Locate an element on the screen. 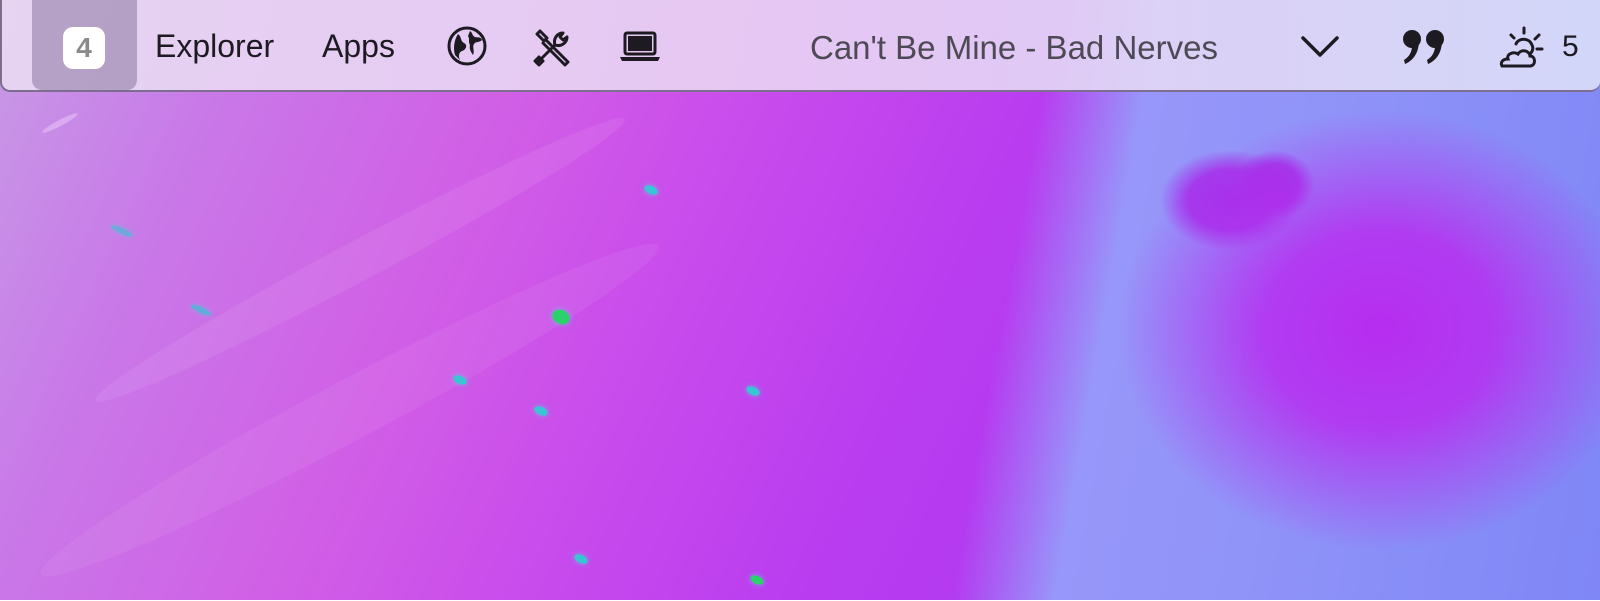  weather-temperature-partial: 5 is located at coordinates (1570, 46).